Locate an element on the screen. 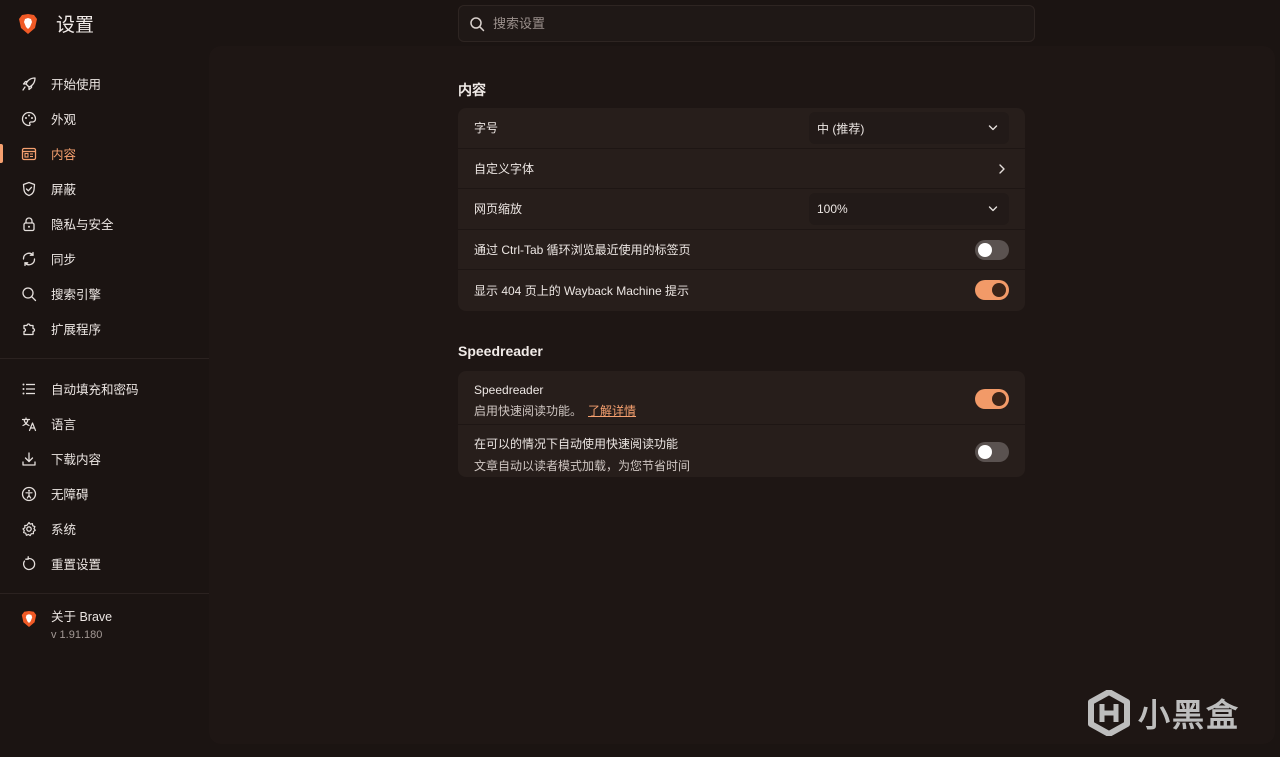 This screenshot has height=757, width=1280. font-size-row: 字号 中 (推荐) is located at coordinates (741, 128).